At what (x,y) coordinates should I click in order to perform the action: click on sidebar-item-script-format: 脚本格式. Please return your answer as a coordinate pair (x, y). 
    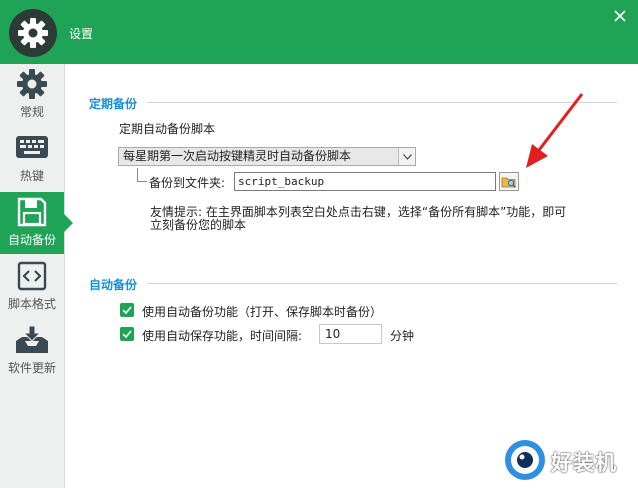
    Looking at the image, I should click on (32, 287).